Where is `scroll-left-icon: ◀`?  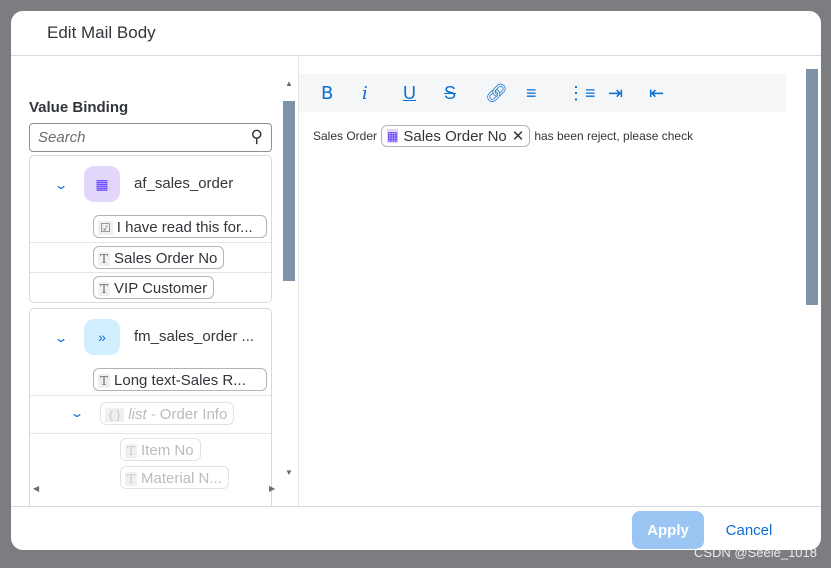 scroll-left-icon: ◀ is located at coordinates (36, 488).